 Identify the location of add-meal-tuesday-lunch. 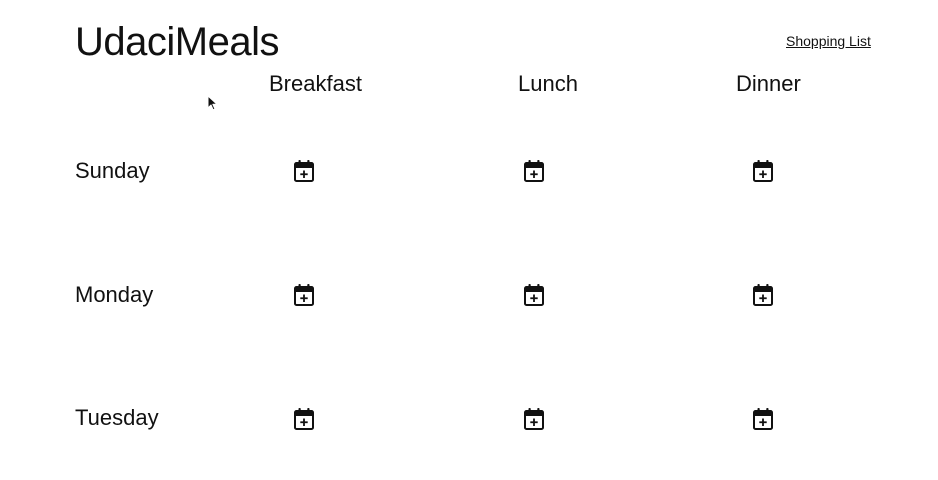
(534, 419).